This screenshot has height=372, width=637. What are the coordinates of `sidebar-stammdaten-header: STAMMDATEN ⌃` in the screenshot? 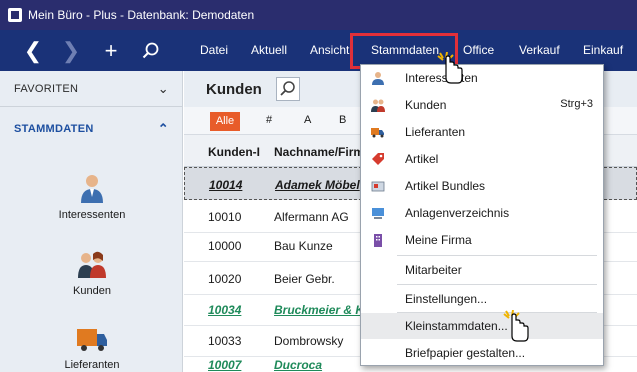 It's located at (91, 129).